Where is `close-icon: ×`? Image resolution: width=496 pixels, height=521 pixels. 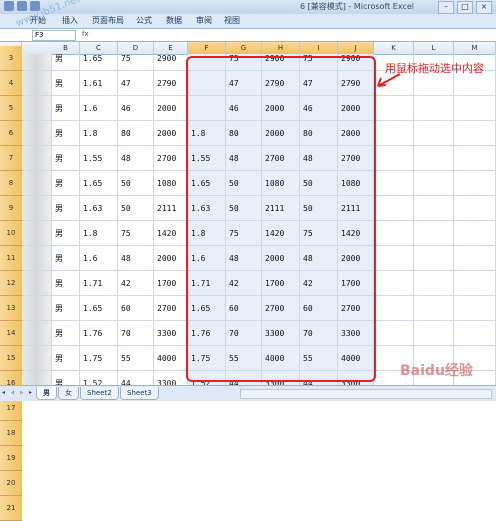 close-icon: × is located at coordinates (484, 7).